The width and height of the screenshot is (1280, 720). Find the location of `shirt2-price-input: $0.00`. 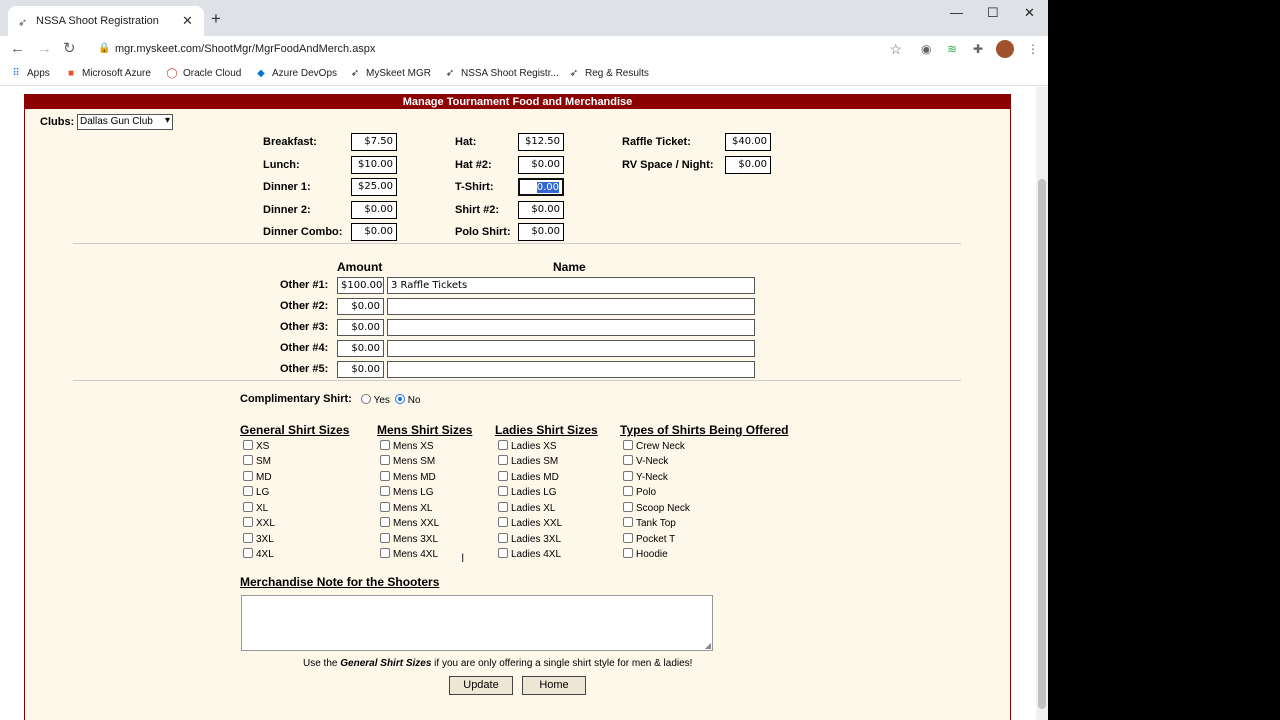

shirt2-price-input: $0.00 is located at coordinates (541, 210).